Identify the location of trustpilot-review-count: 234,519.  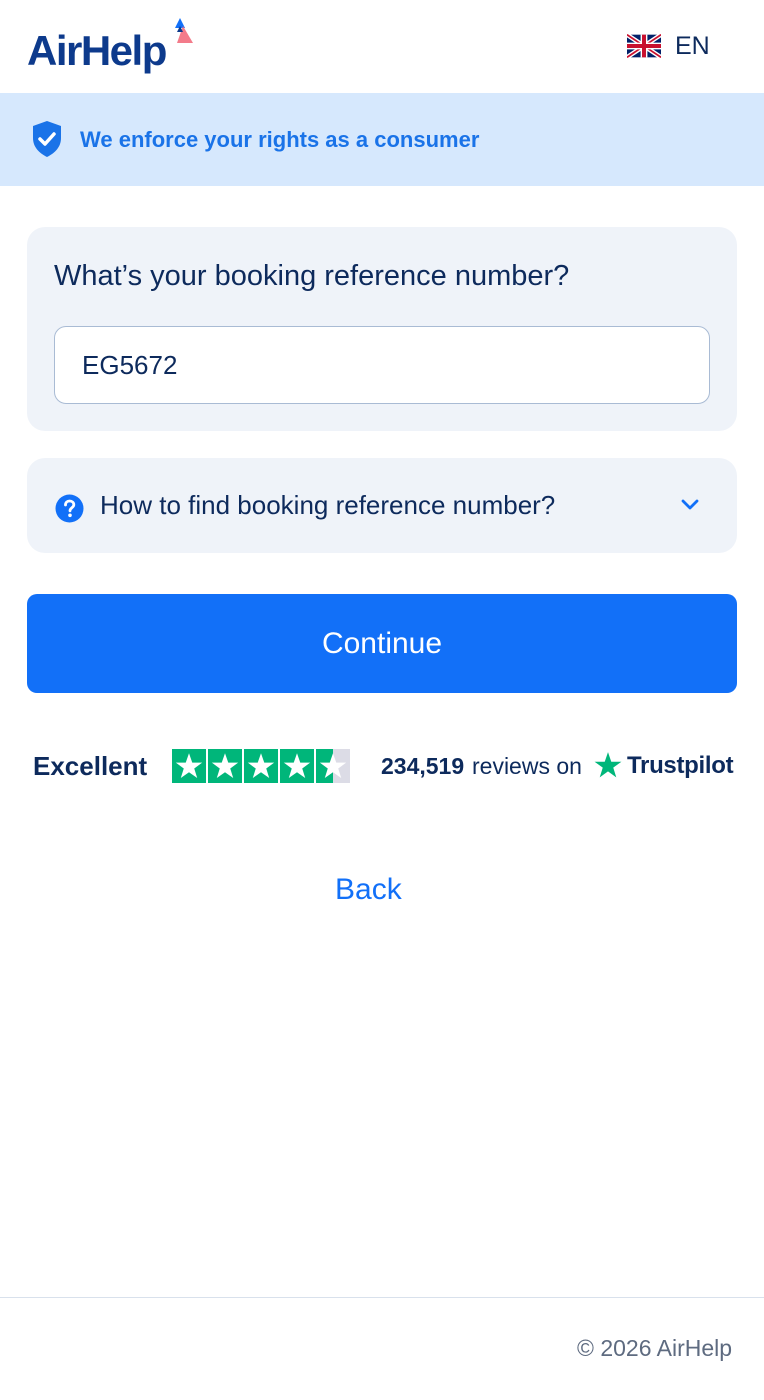
(423, 766).